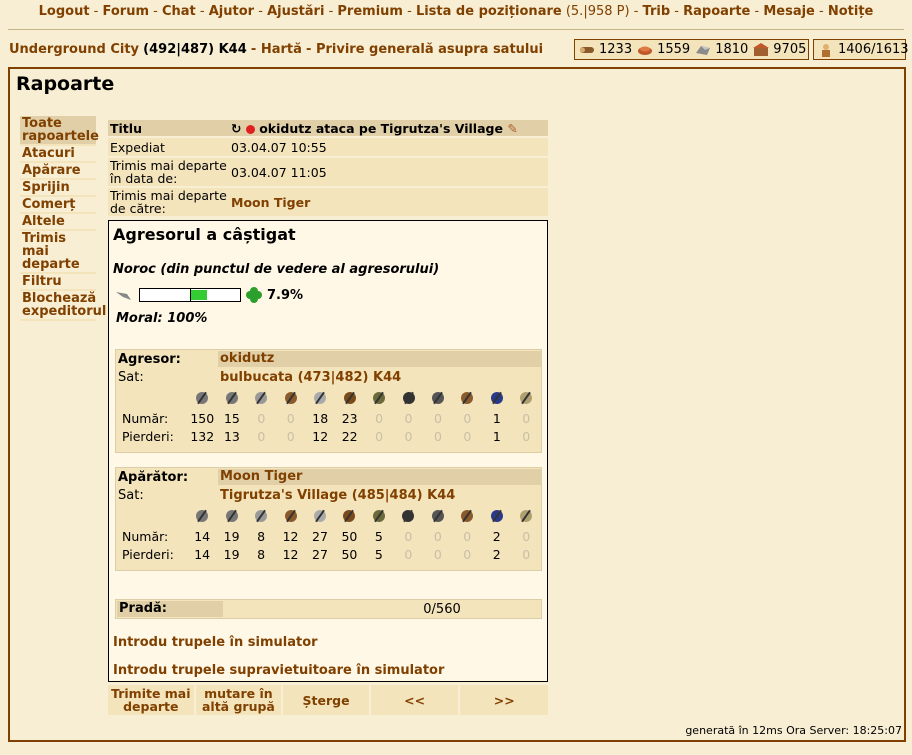  I want to click on sidemenu-forwarded-label: Trimis mai departe, so click(51, 251).